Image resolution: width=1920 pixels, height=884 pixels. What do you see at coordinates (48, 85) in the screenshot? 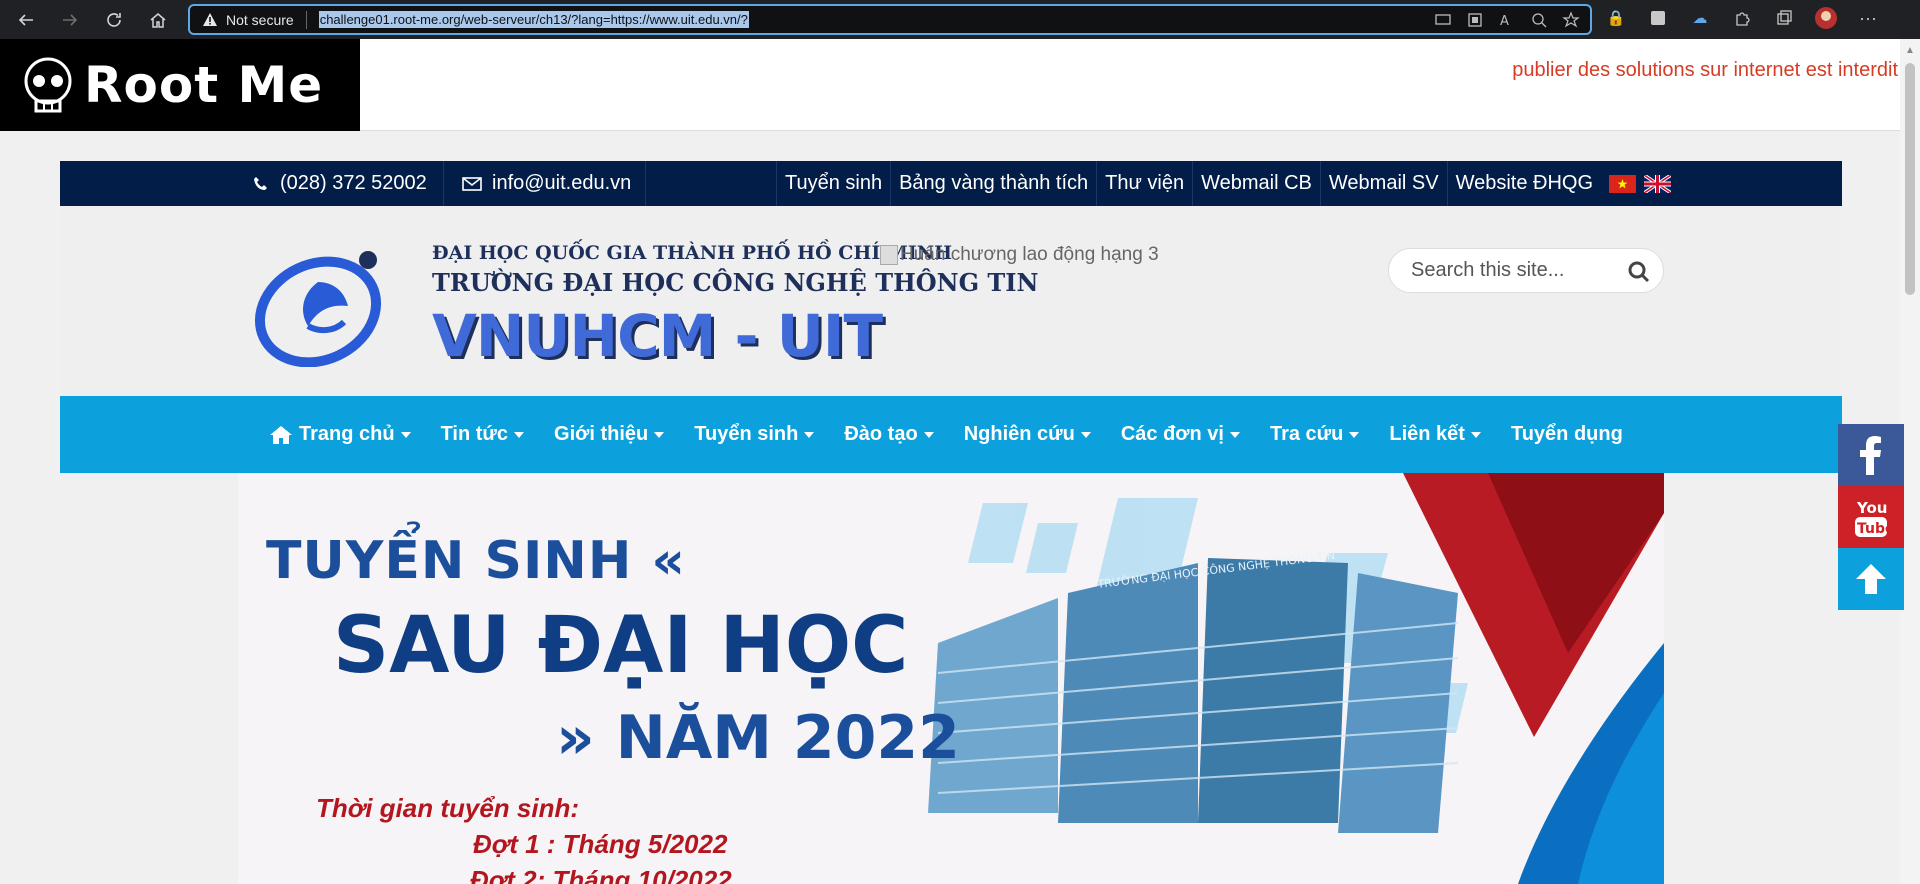
I see `skull-icon` at bounding box center [48, 85].